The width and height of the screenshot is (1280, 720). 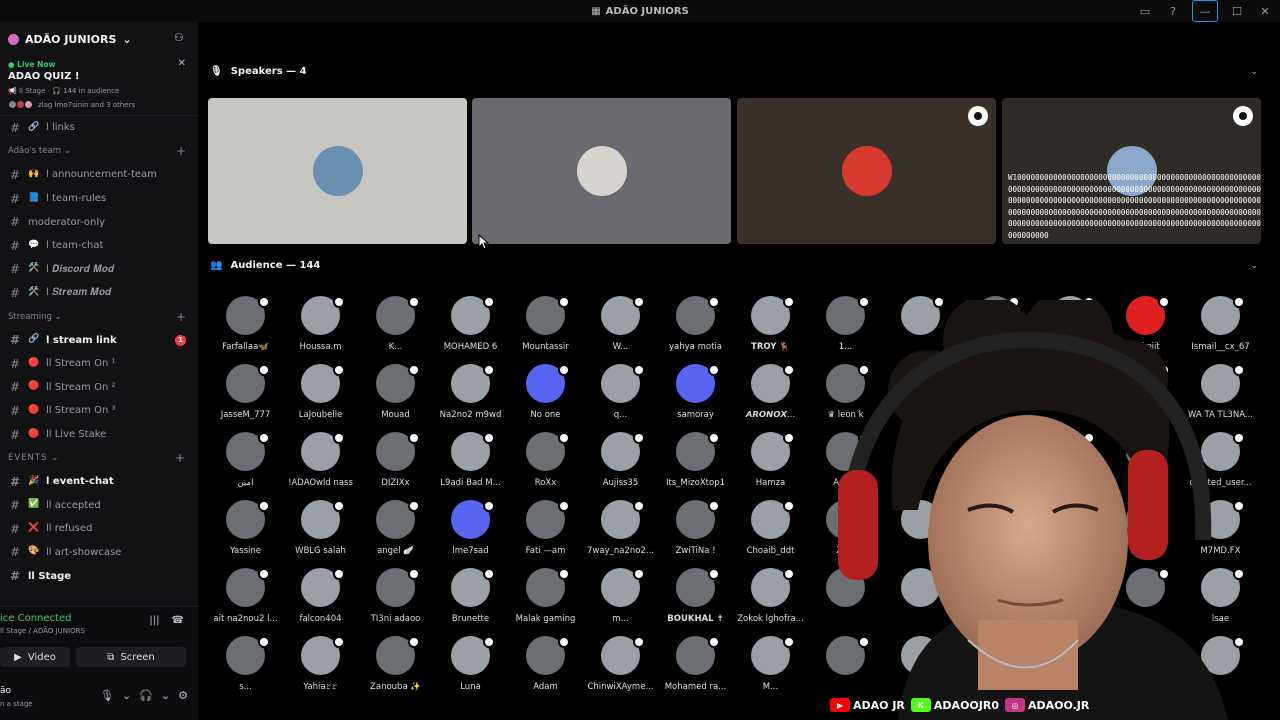 What do you see at coordinates (545, 398) in the screenshot?
I see `audience-member: No one` at bounding box center [545, 398].